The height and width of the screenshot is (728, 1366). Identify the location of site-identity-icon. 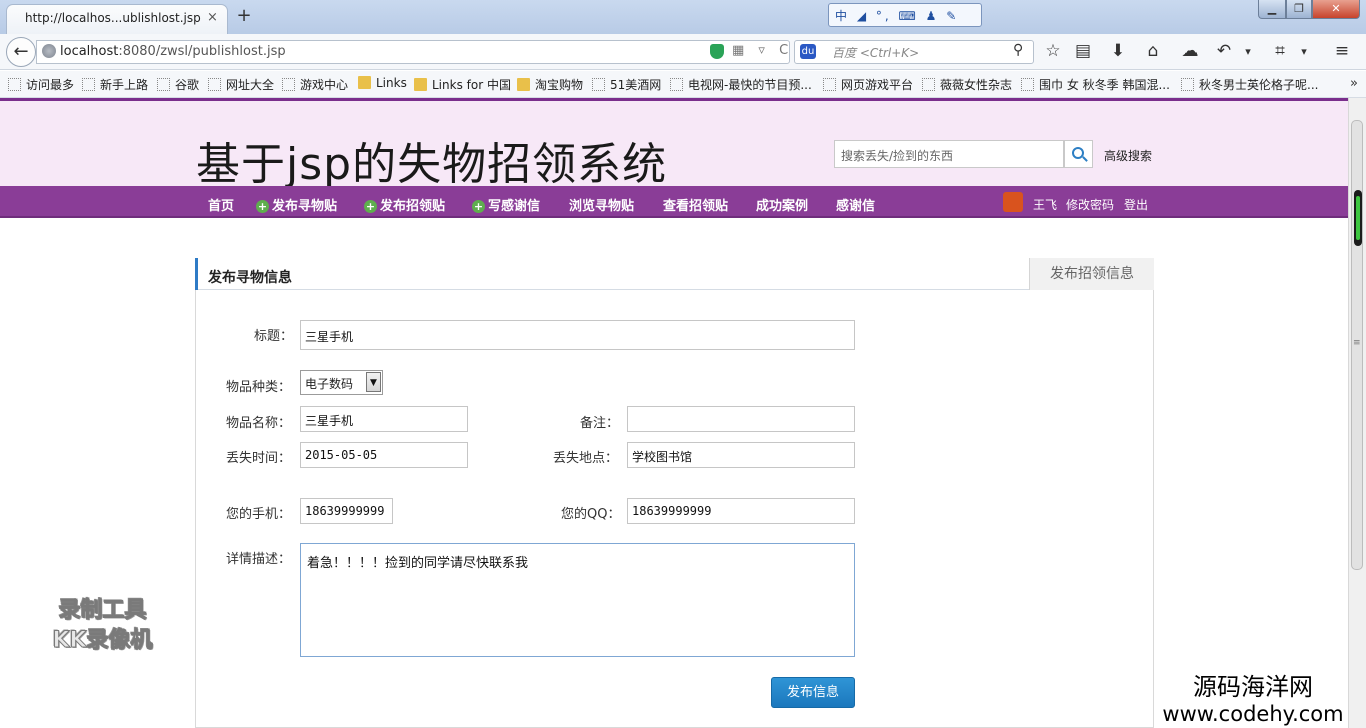
(49, 51).